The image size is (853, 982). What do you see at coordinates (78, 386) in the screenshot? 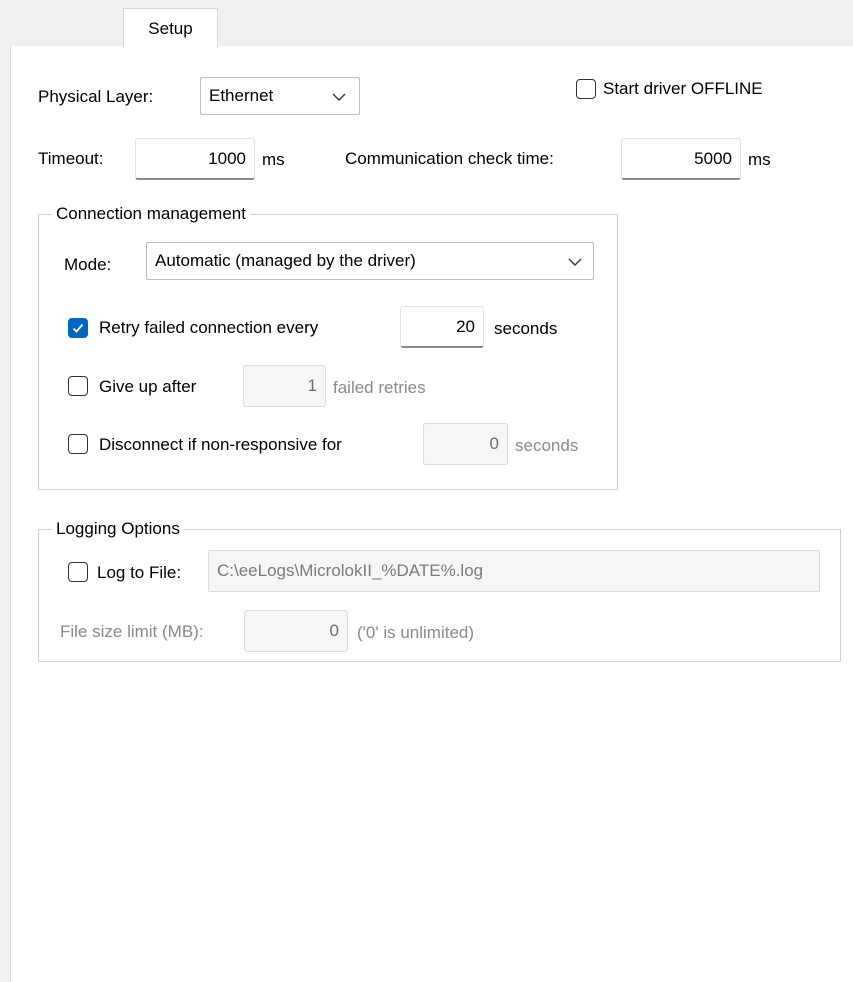
I see `give-up-checkbox` at bounding box center [78, 386].